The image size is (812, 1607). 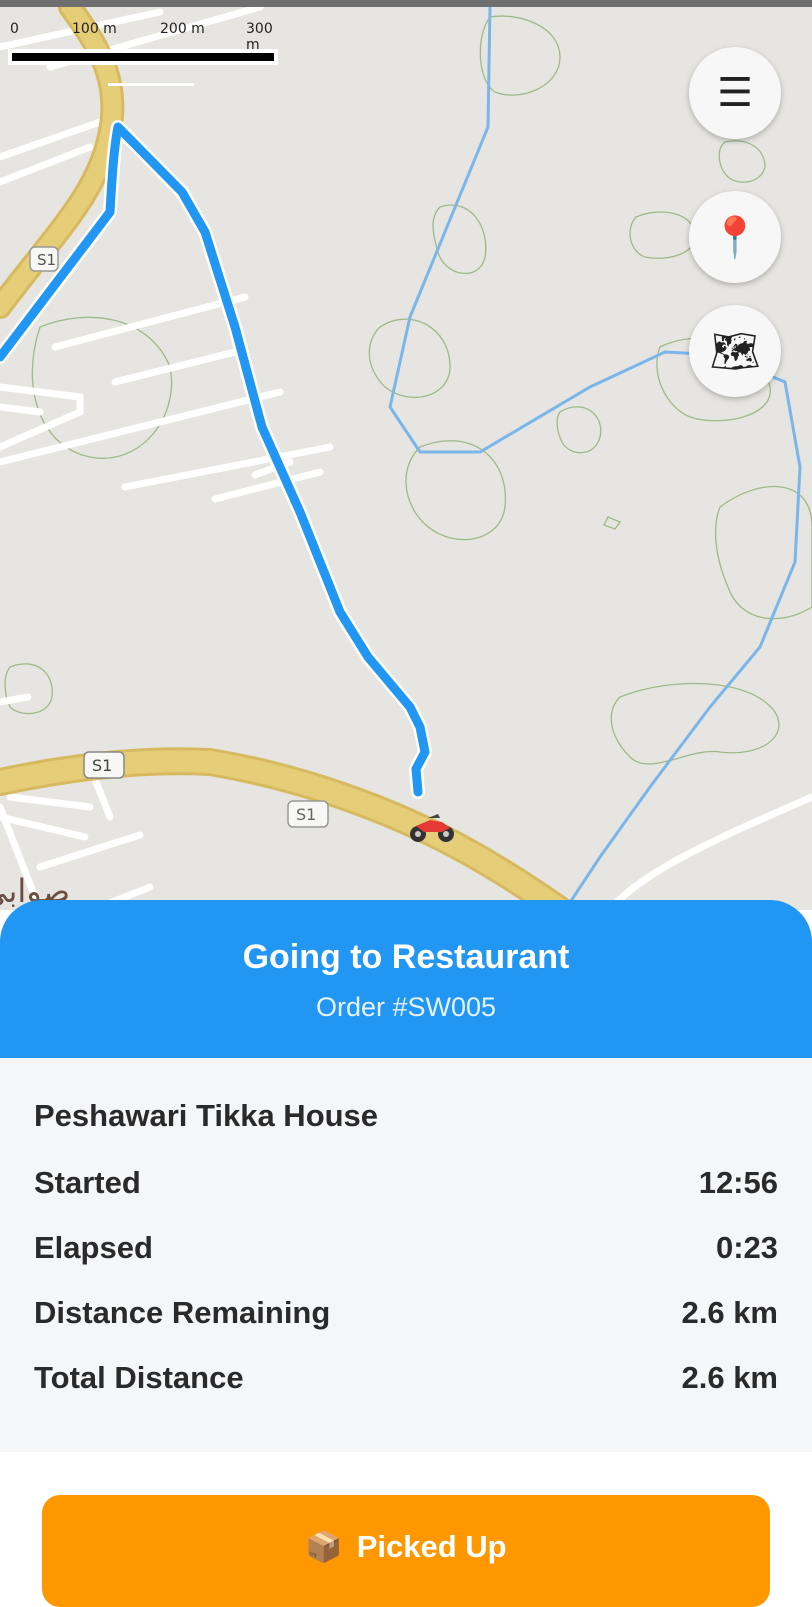 I want to click on scale-fill, so click(x=143, y=57).